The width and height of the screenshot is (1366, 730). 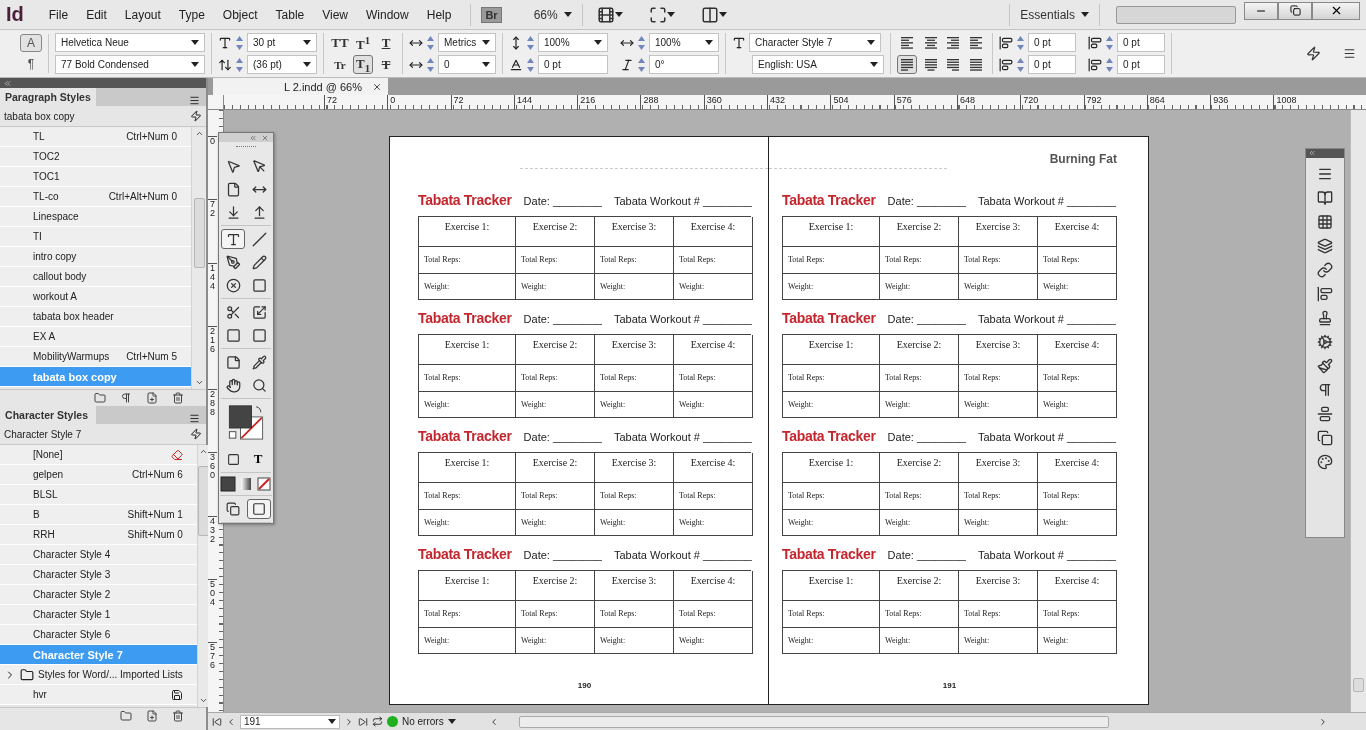 I want to click on dropdown-field: 0, so click(x=467, y=64).